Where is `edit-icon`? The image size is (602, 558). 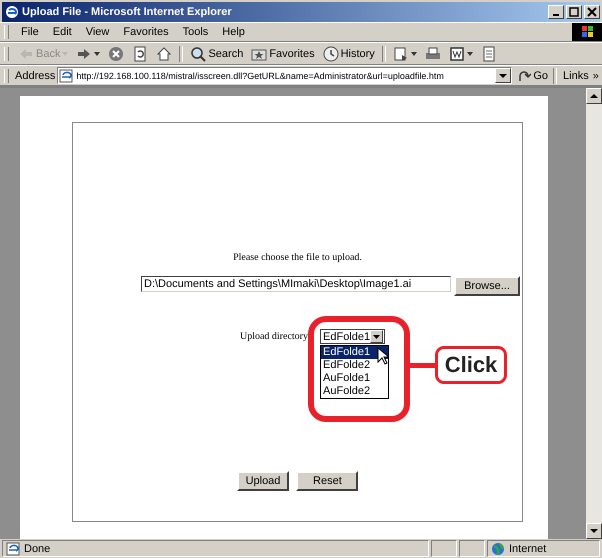 edit-icon is located at coordinates (456, 54).